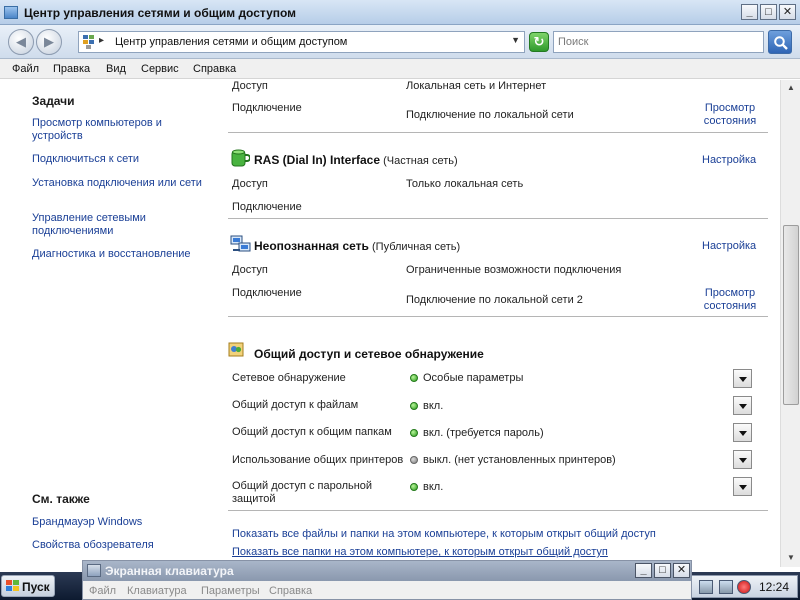 The width and height of the screenshot is (800, 600). What do you see at coordinates (768, 12) in the screenshot?
I see `maximize-button: □` at bounding box center [768, 12].